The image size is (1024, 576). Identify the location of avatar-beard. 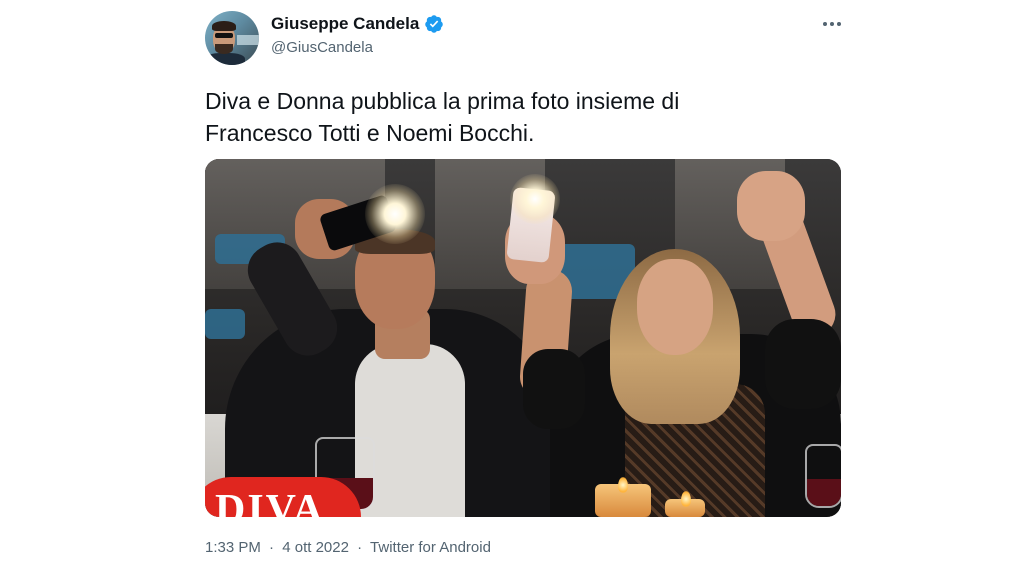
(224, 49).